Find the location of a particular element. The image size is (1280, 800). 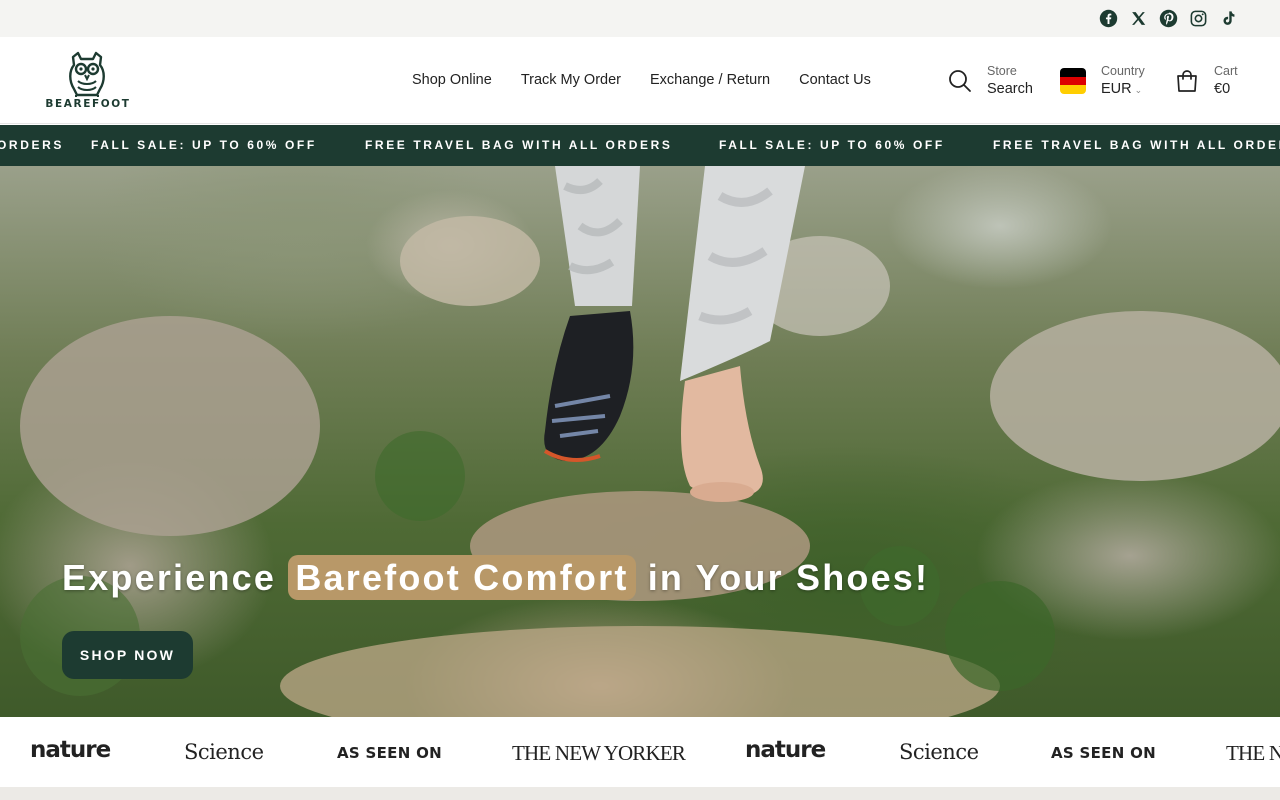

currency-label: EUR ⌄ is located at coordinates (1122, 89).